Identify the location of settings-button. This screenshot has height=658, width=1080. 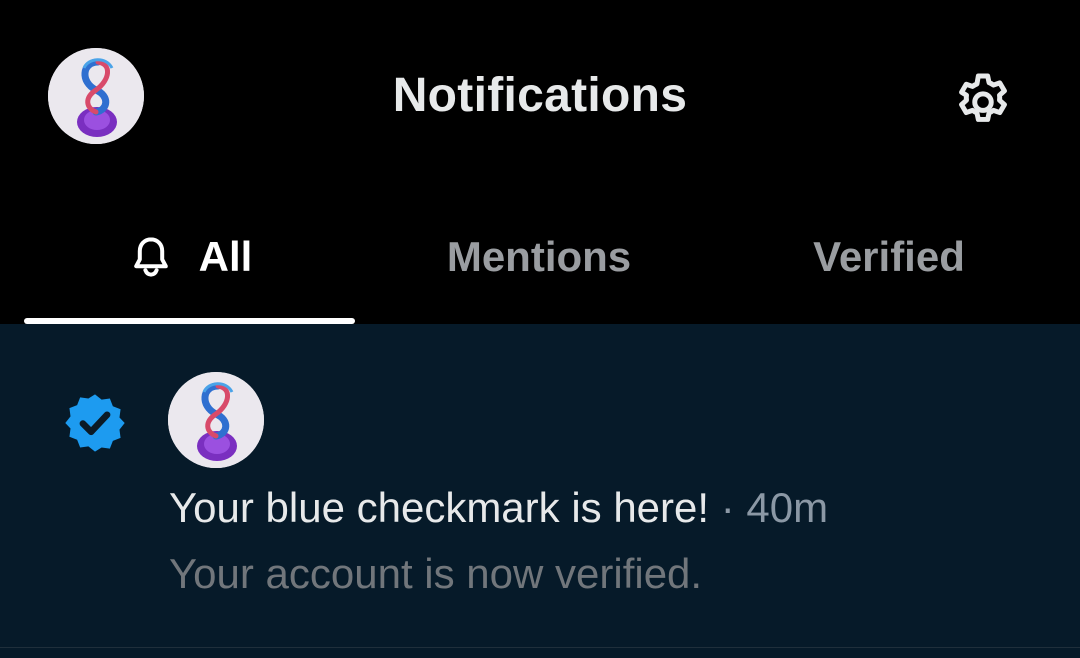
(983, 98).